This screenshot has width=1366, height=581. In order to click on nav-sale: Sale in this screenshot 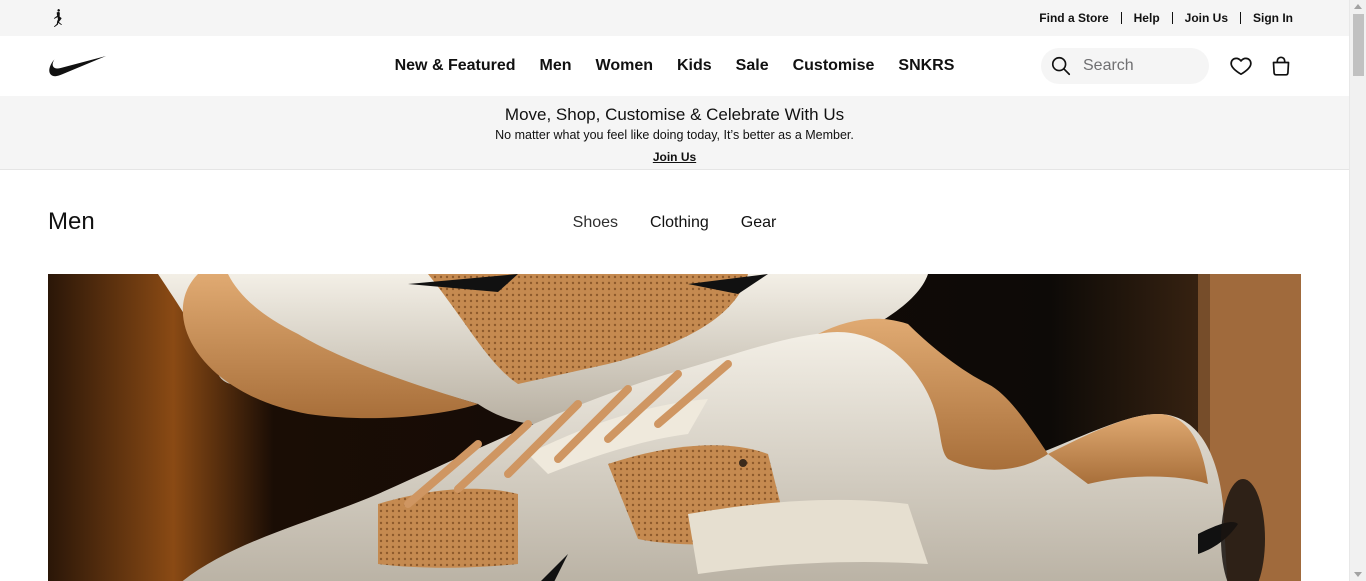, I will do `click(752, 66)`.